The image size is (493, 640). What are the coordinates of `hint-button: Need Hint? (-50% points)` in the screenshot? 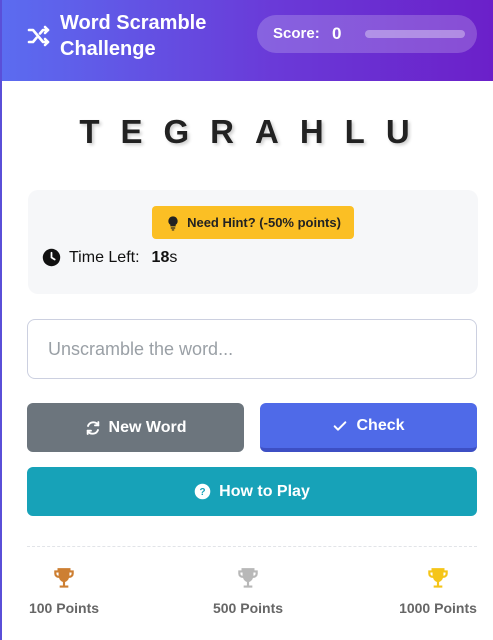 It's located at (253, 222).